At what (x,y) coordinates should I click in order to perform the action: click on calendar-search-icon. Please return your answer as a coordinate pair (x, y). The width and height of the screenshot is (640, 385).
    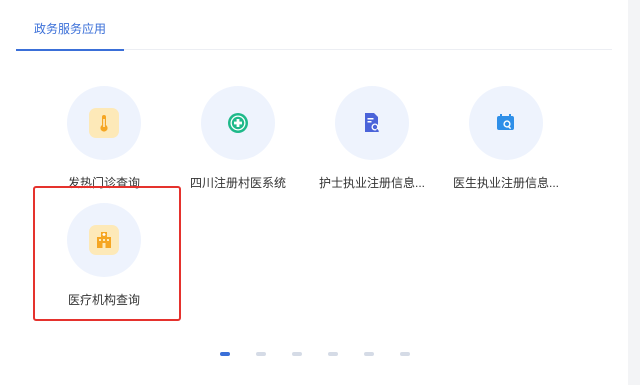
    Looking at the image, I should click on (506, 123).